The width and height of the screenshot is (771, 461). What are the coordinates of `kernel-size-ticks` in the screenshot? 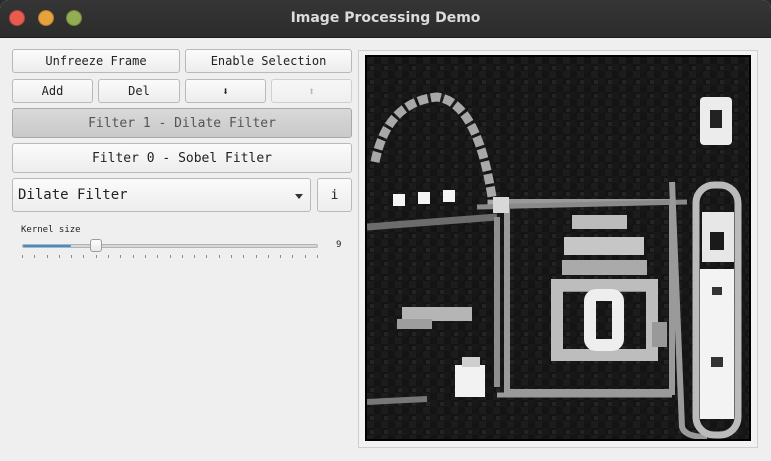 It's located at (170, 257).